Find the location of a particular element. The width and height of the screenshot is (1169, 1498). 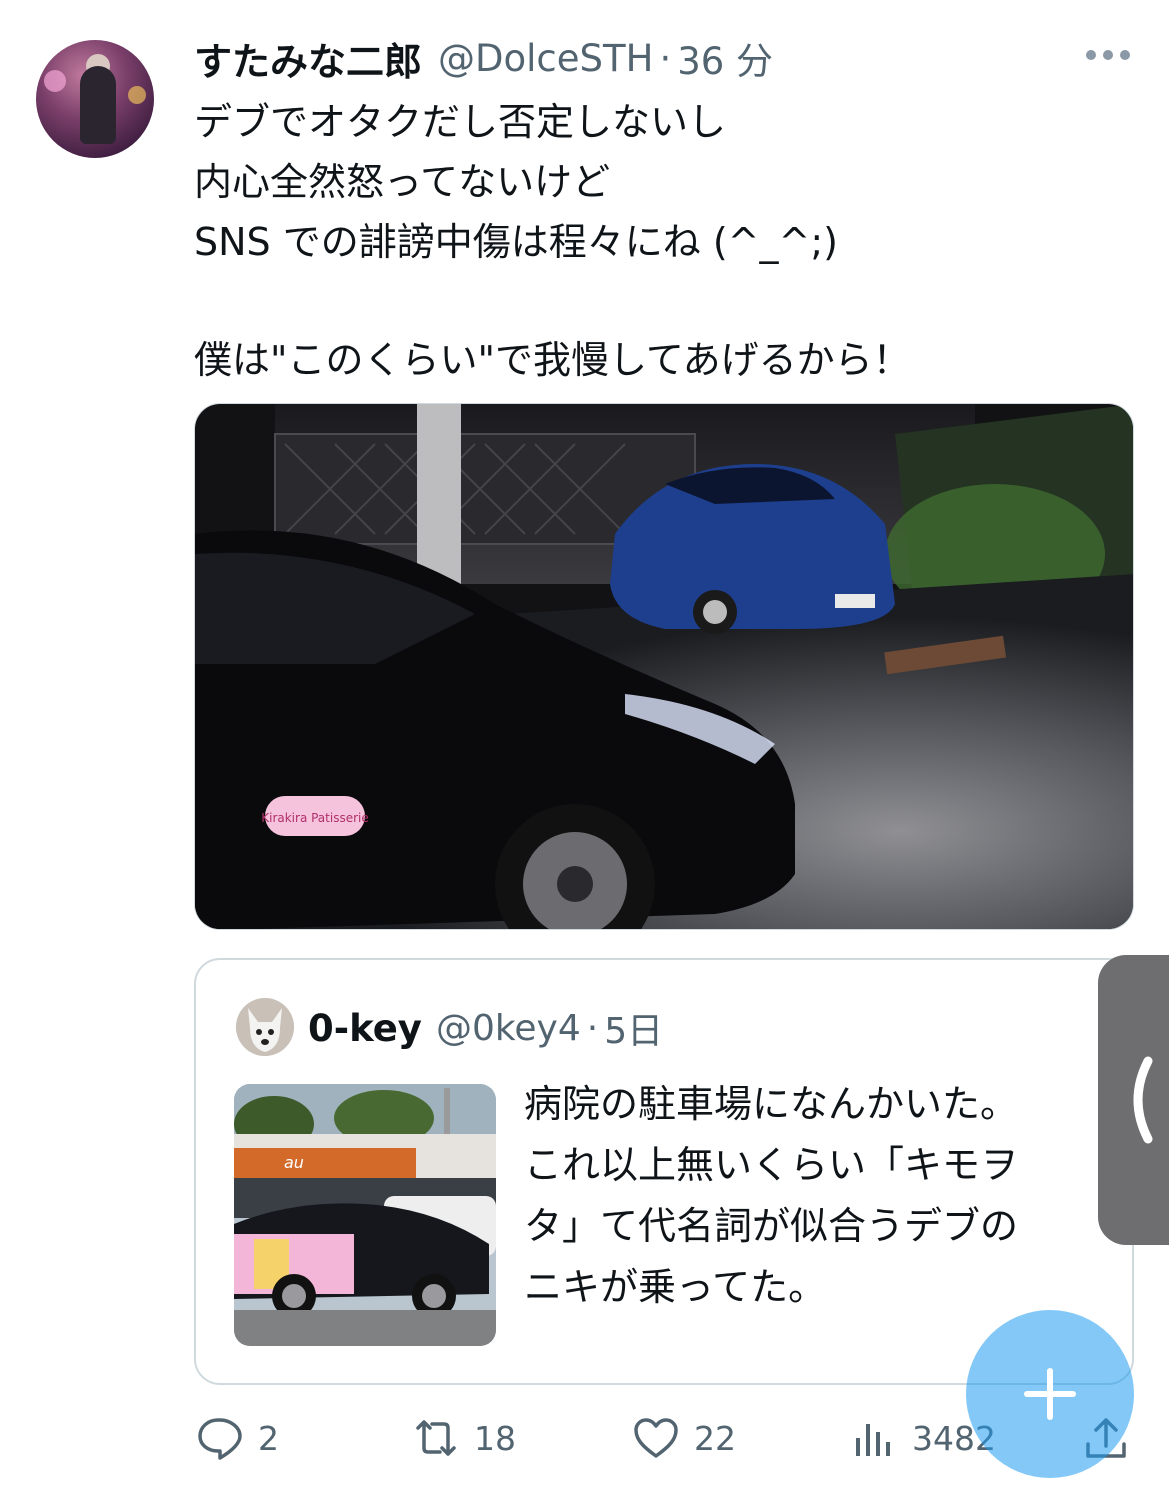

tweet-header: すたみな二郎 @DolceSTH · 36 分 is located at coordinates (483, 58).